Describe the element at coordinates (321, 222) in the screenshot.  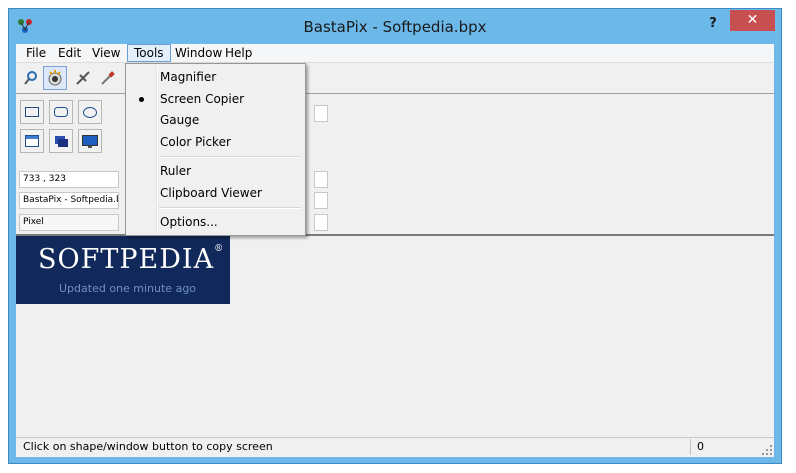
I see `panel-field-unit-right` at that location.